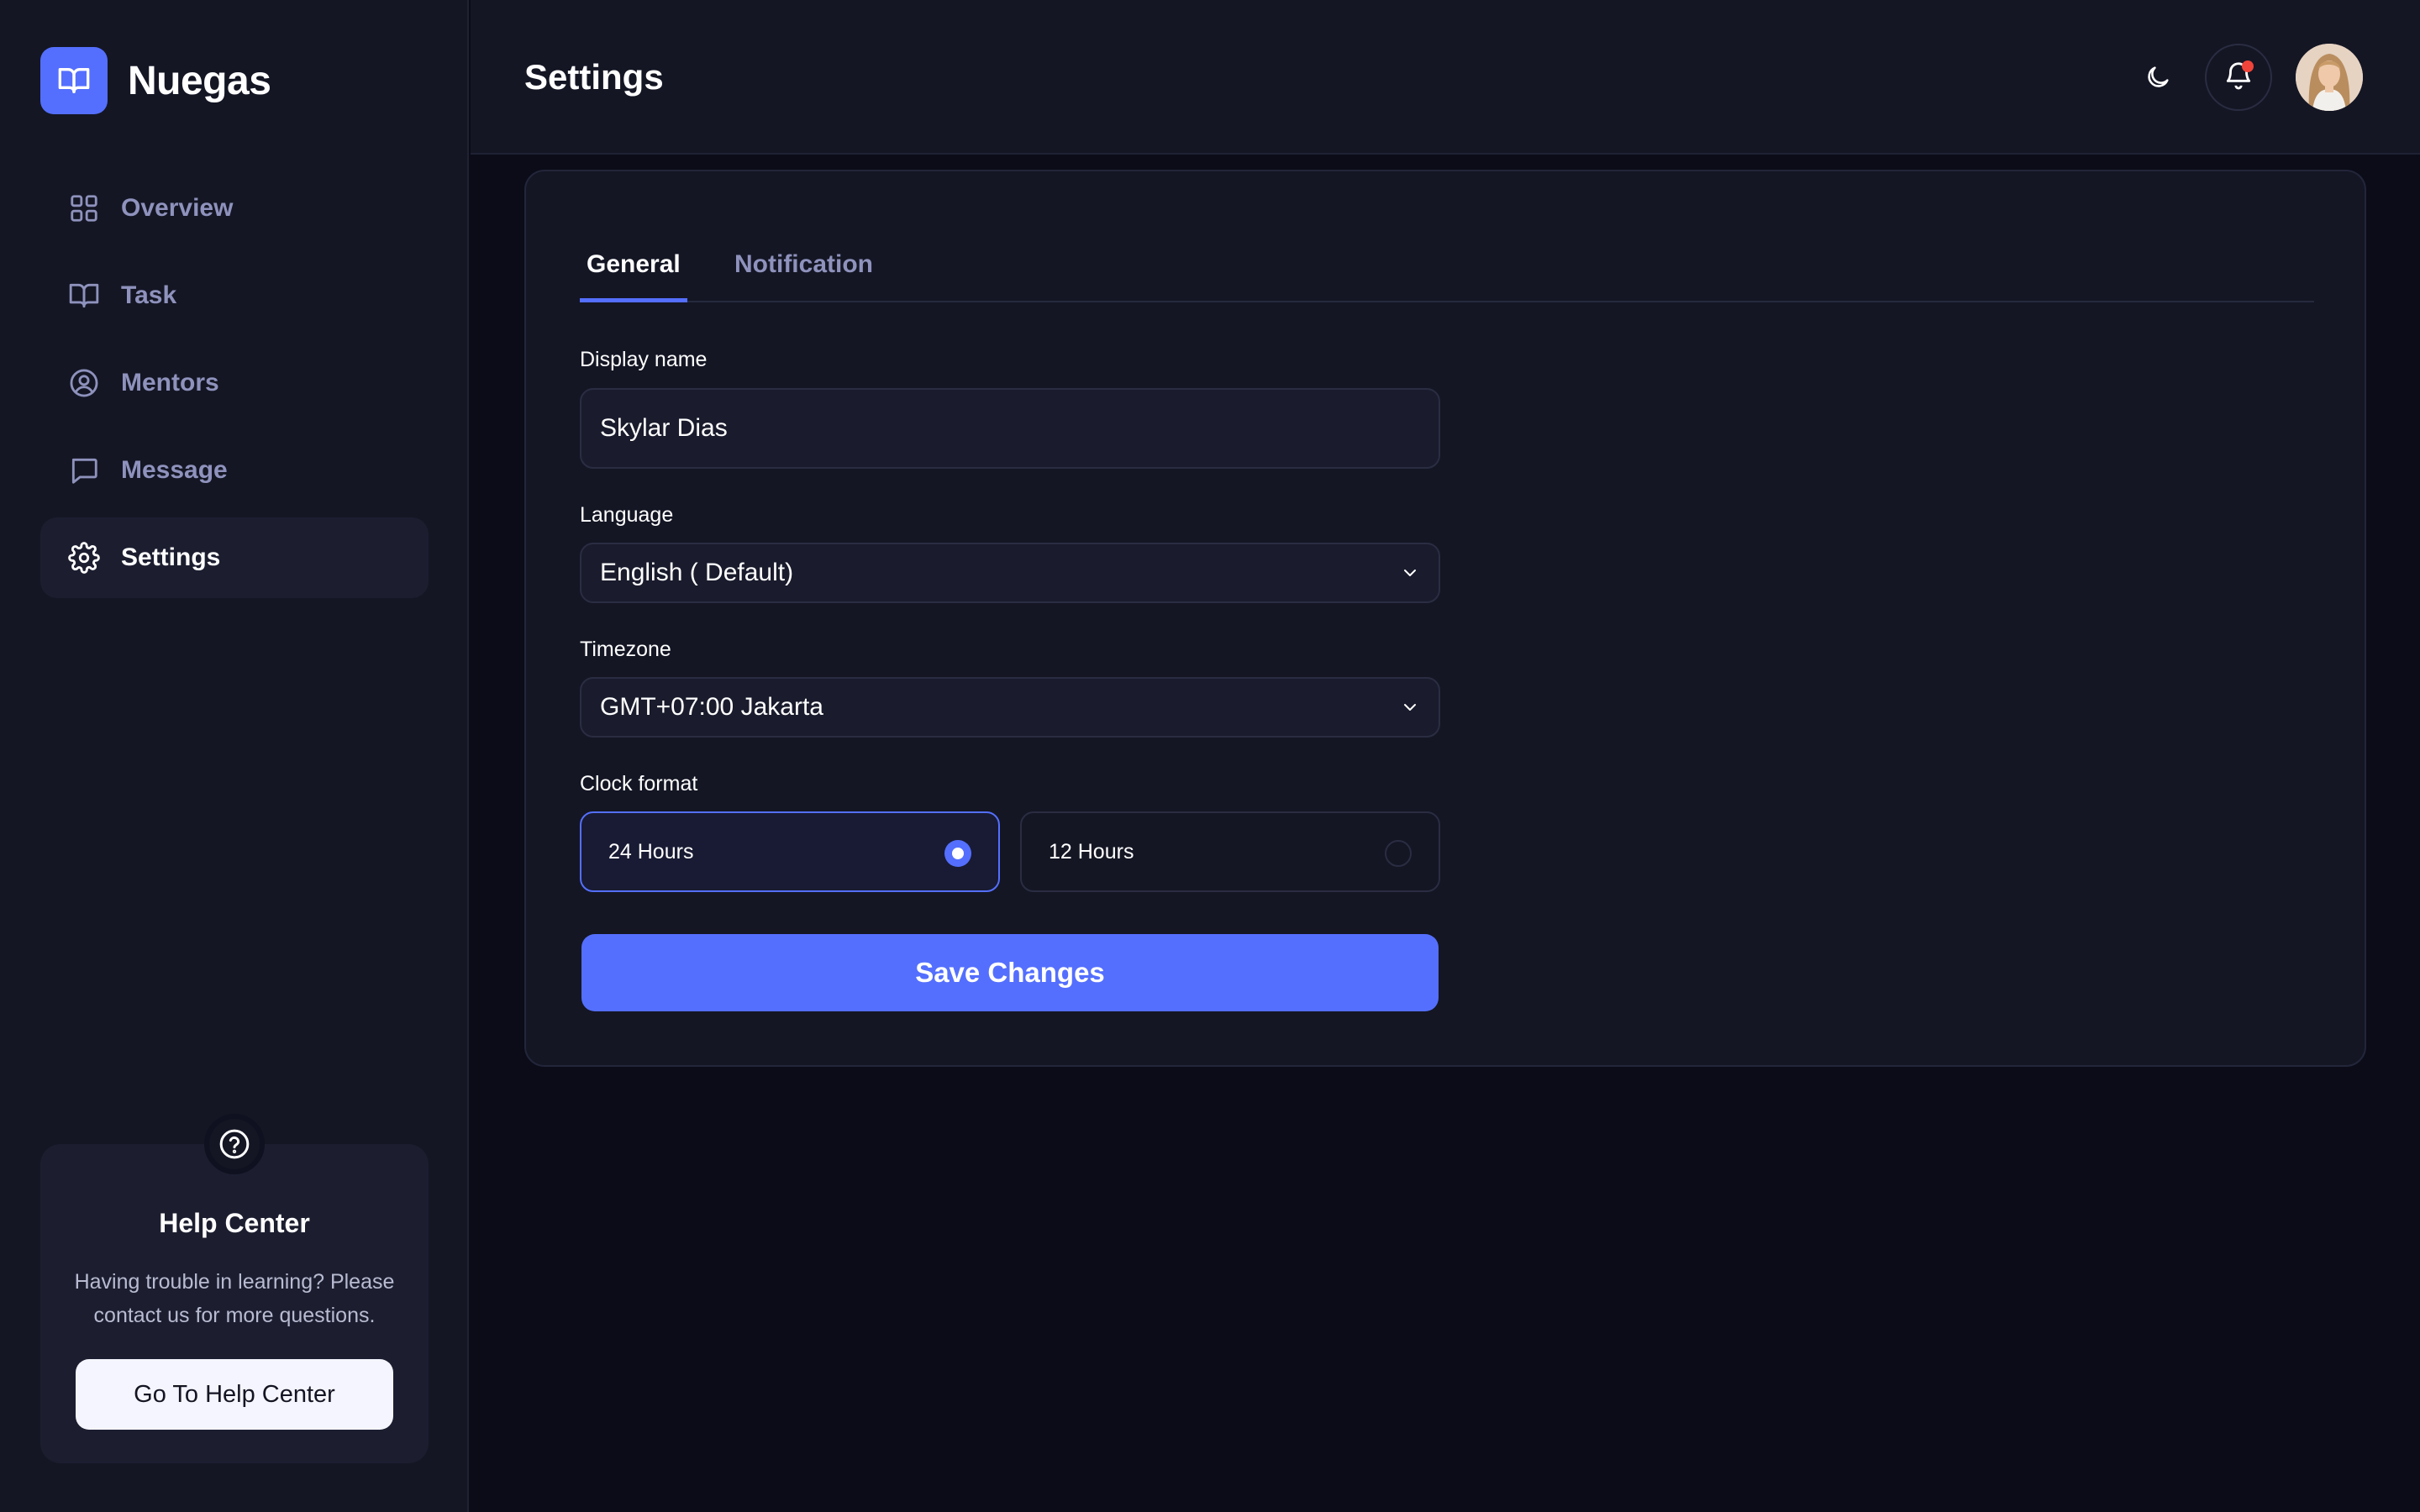  What do you see at coordinates (74, 80) in the screenshot?
I see `book-open-icon` at bounding box center [74, 80].